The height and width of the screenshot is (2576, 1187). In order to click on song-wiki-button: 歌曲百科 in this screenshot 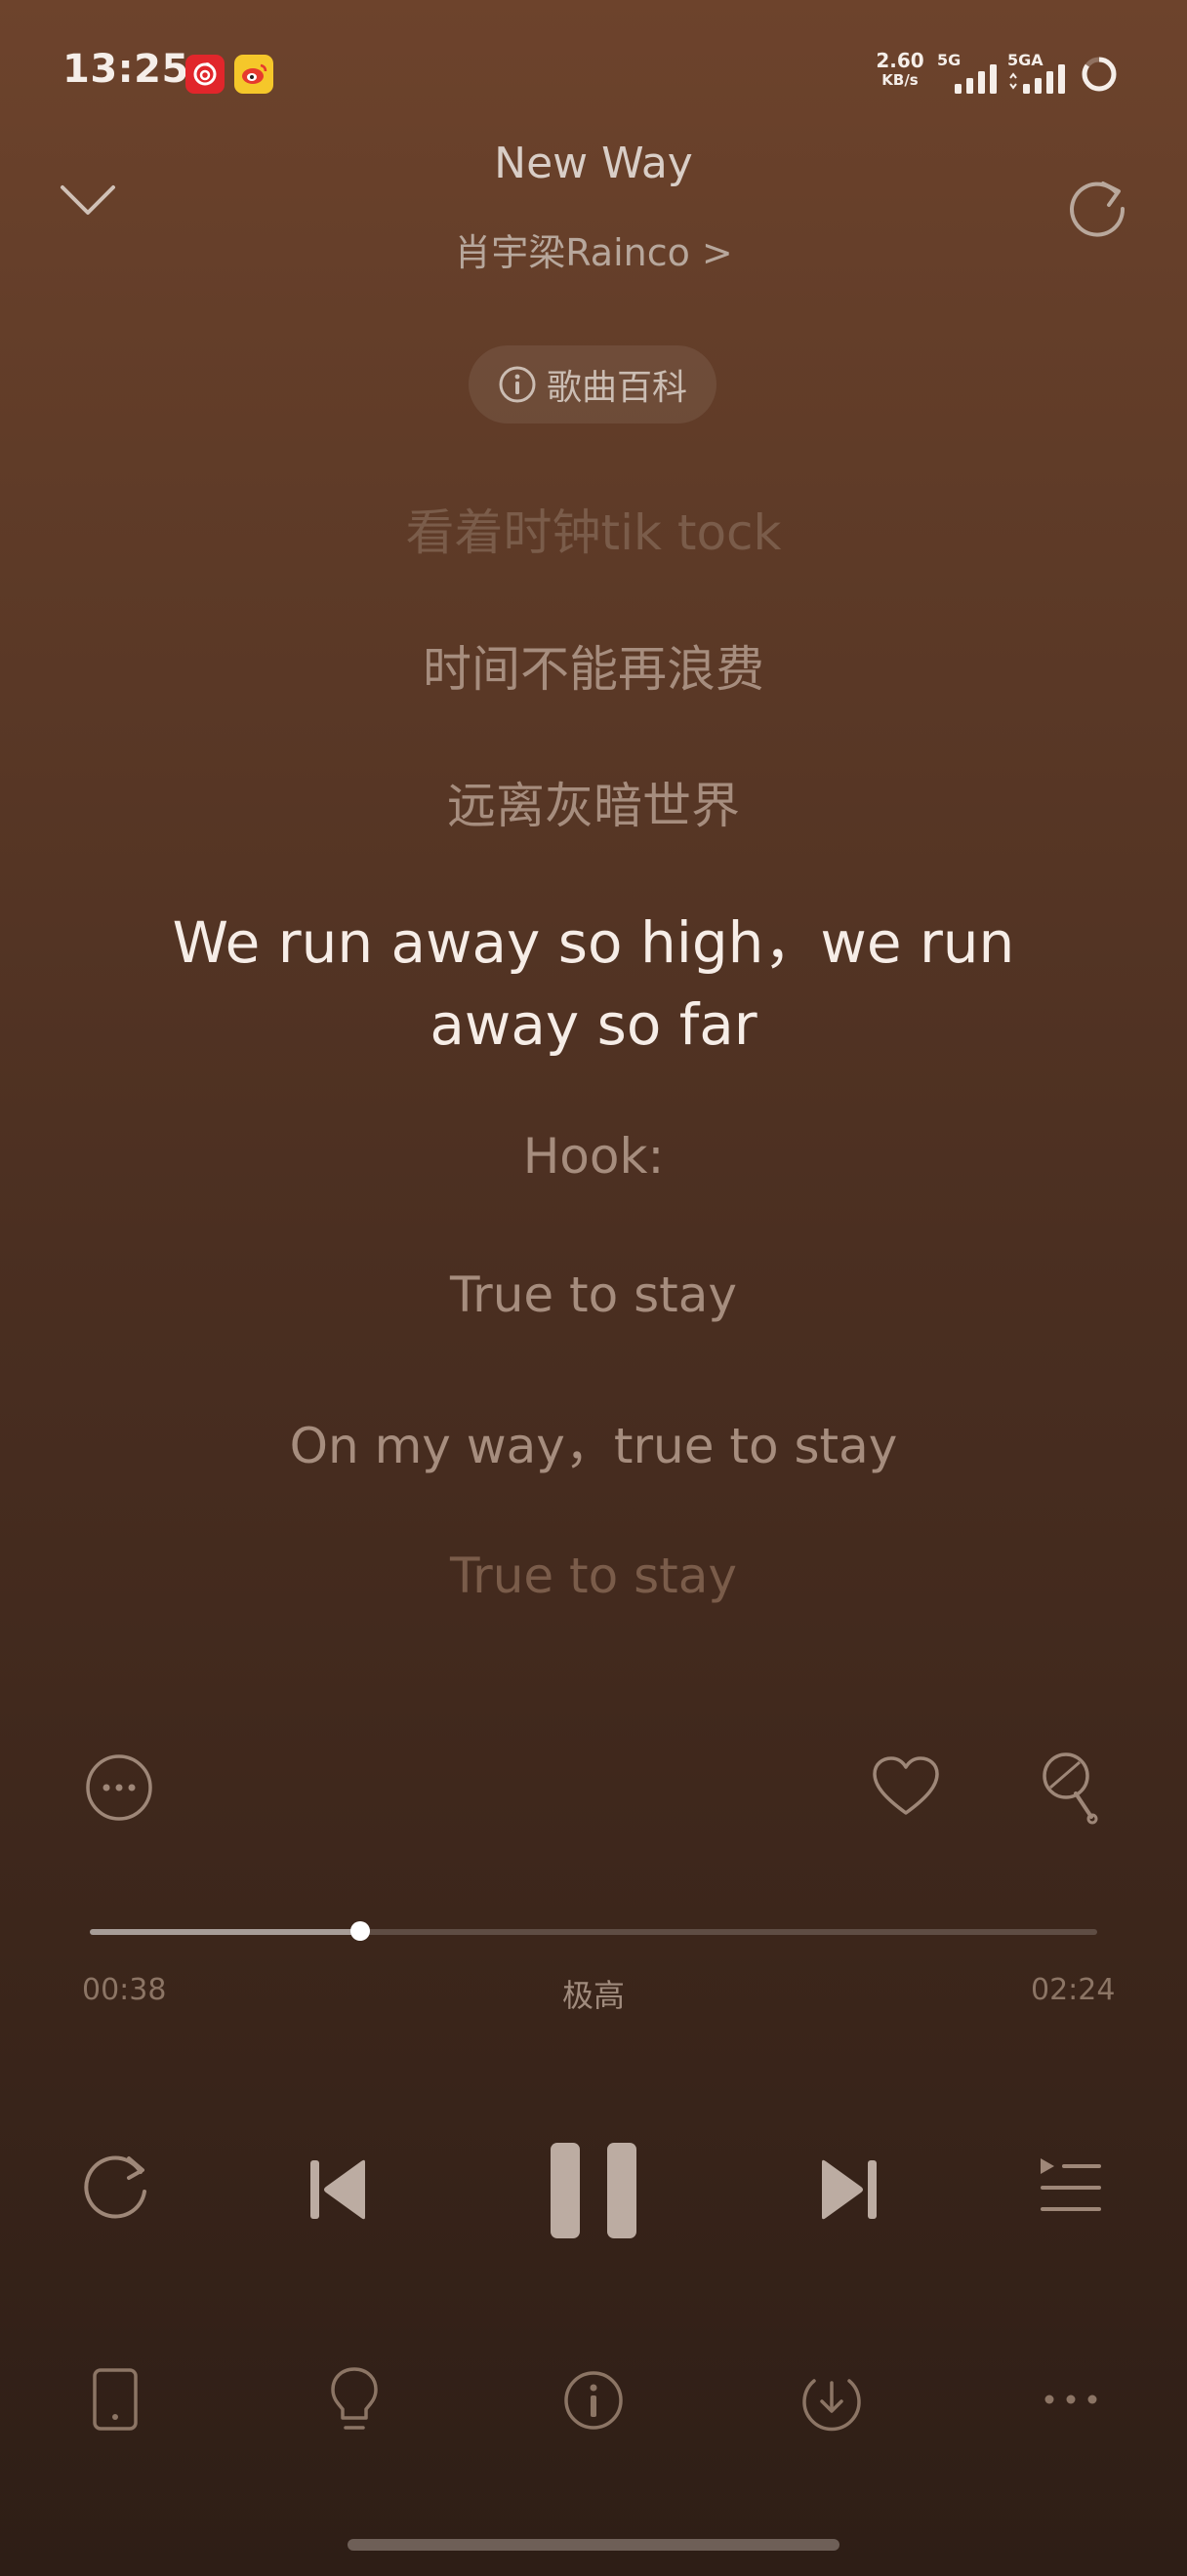, I will do `click(592, 384)`.